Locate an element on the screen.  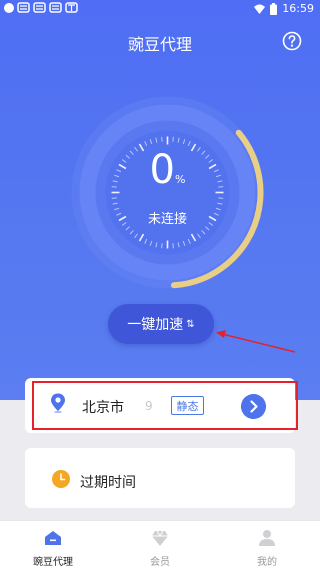
page-title: 豌豆代理 is located at coordinates (159, 44).